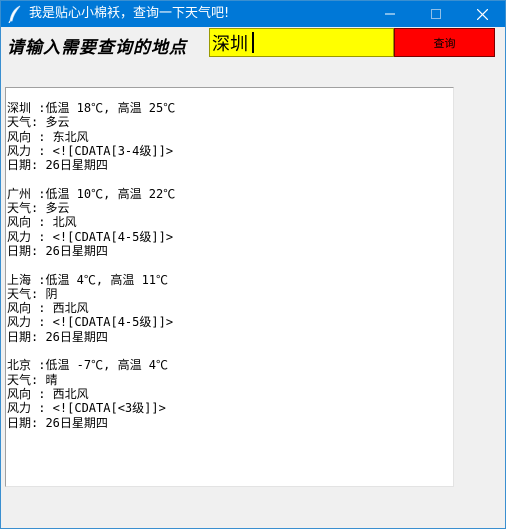 The width and height of the screenshot is (506, 529). What do you see at coordinates (301, 42) in the screenshot?
I see `city-input` at bounding box center [301, 42].